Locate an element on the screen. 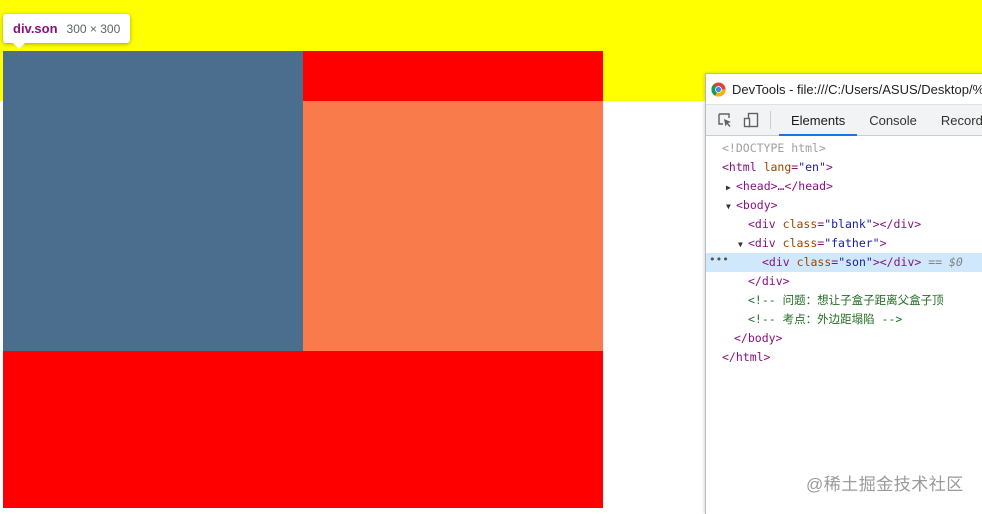 This screenshot has width=982, height=514. blank-tag-open: <div is located at coordinates (762, 224).